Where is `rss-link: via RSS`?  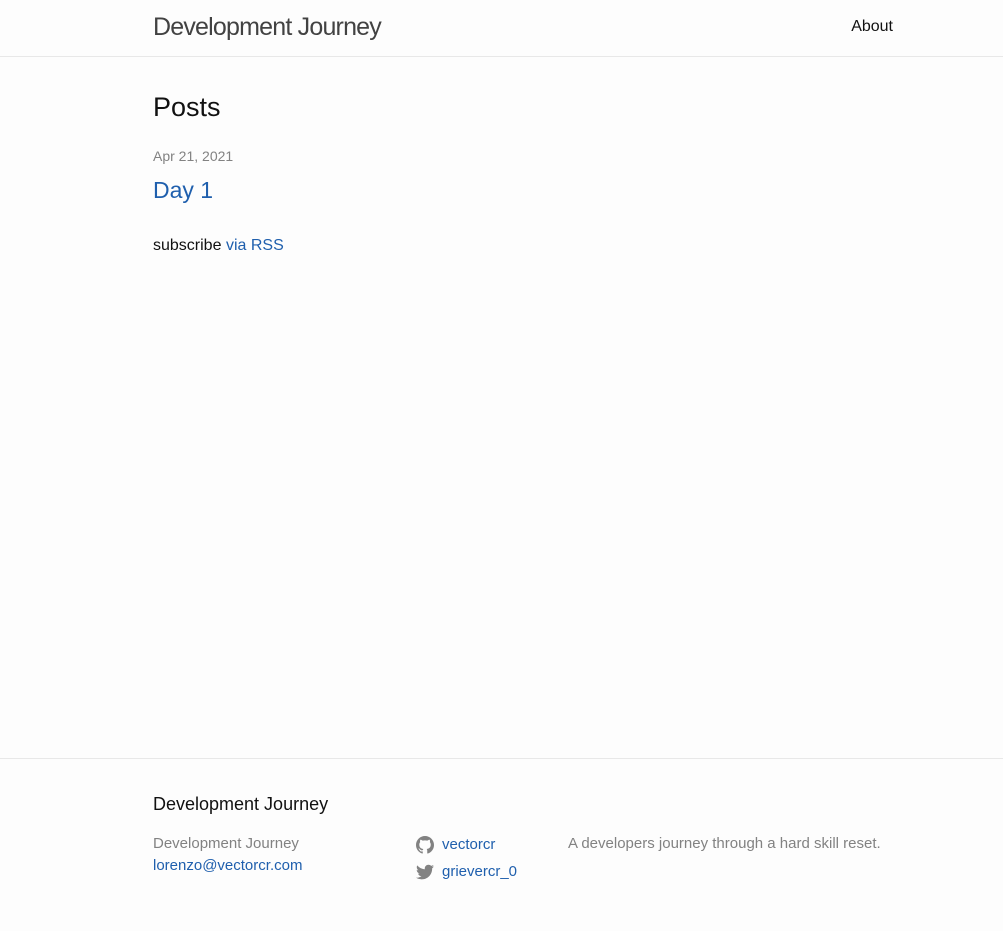
rss-link: via RSS is located at coordinates (255, 245).